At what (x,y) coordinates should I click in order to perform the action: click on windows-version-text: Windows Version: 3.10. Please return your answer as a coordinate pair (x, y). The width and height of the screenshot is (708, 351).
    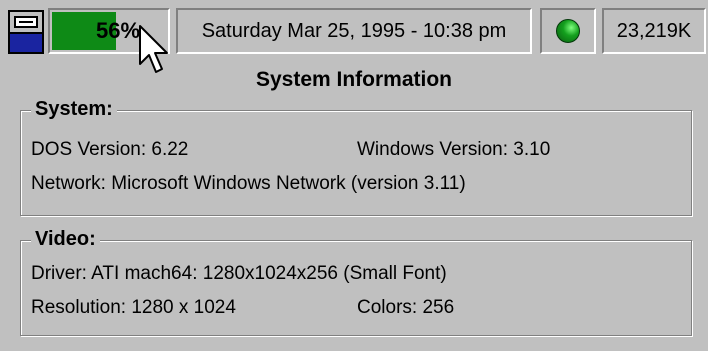
    Looking at the image, I should click on (454, 149).